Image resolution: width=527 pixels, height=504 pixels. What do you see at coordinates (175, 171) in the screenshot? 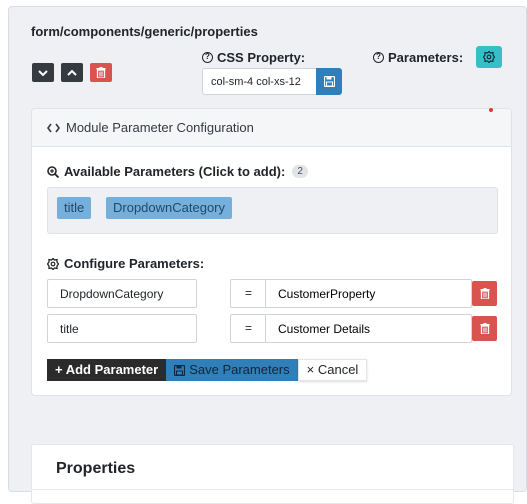
I see `available-parameters-label: Available Parameters (Click to add):` at bounding box center [175, 171].